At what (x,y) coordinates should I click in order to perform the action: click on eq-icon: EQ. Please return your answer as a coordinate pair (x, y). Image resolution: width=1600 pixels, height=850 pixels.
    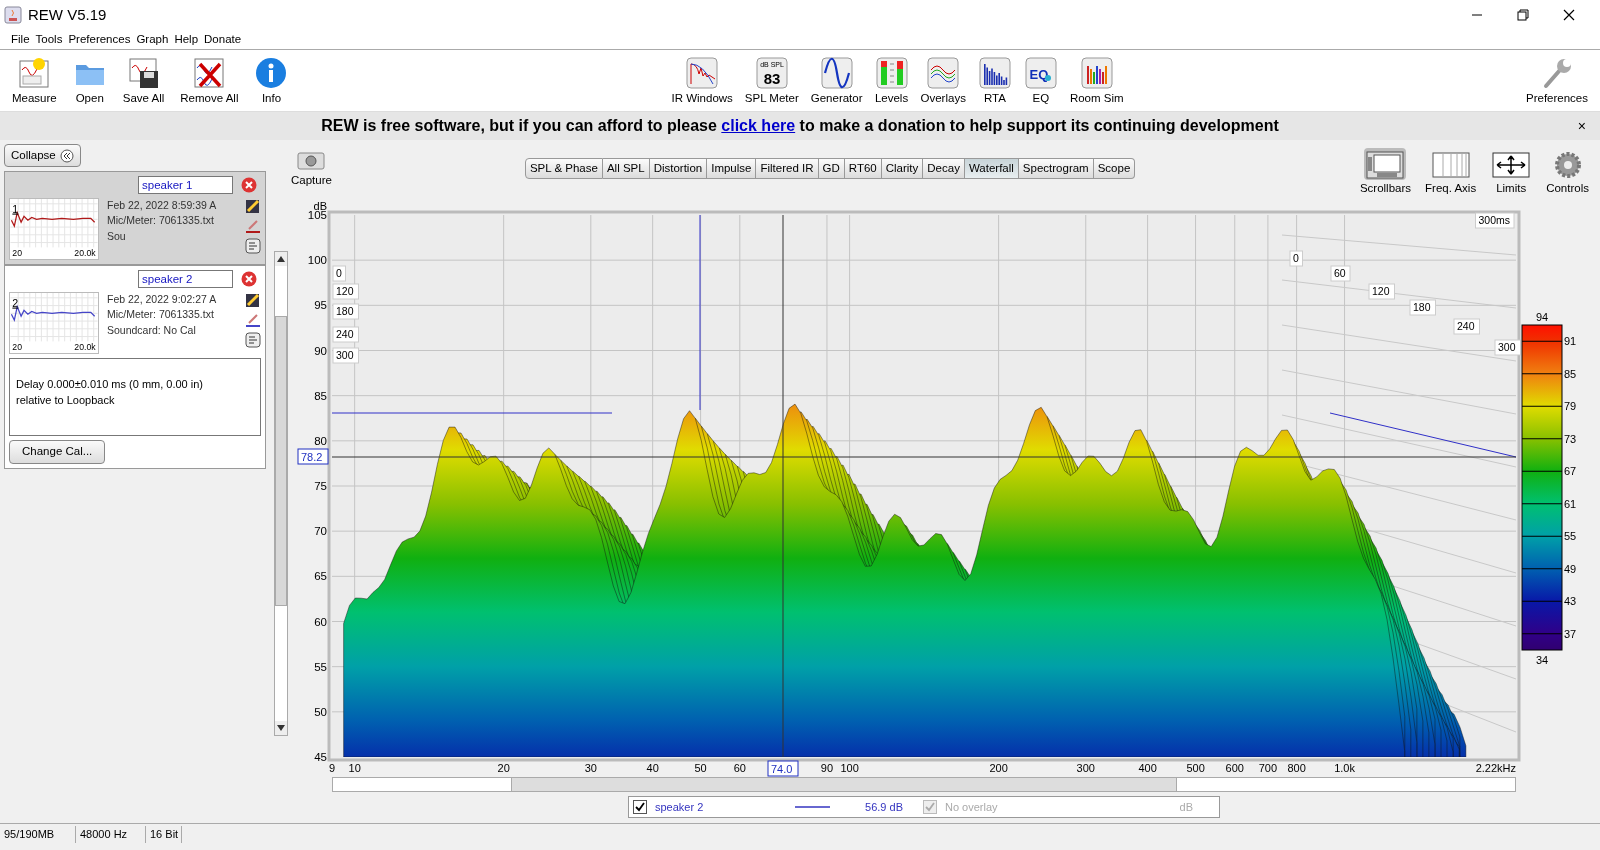
    Looking at the image, I should click on (1040, 72).